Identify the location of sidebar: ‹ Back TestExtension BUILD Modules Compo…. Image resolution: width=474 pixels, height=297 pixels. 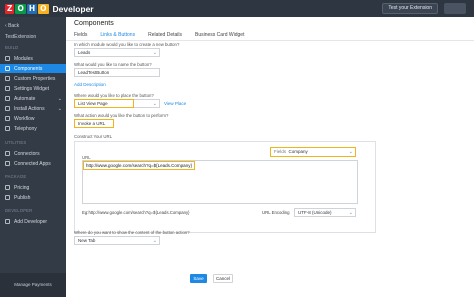
(33, 157).